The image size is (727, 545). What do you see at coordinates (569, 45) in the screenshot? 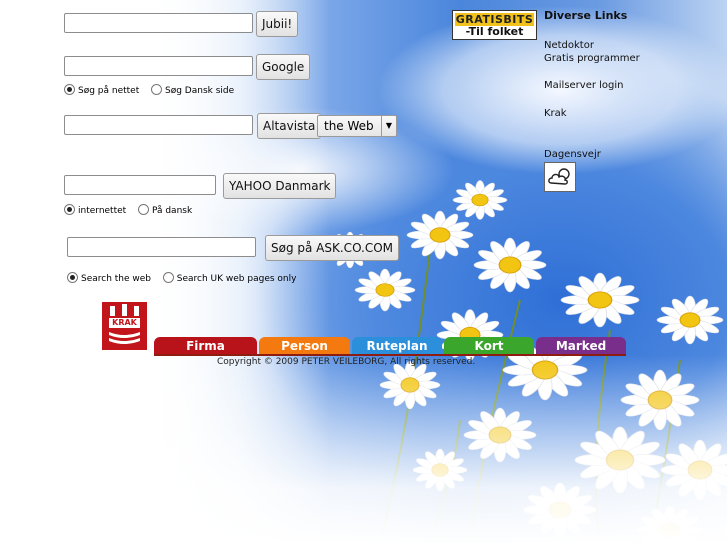
I see `link-netdoktor: Netdoktor` at bounding box center [569, 45].